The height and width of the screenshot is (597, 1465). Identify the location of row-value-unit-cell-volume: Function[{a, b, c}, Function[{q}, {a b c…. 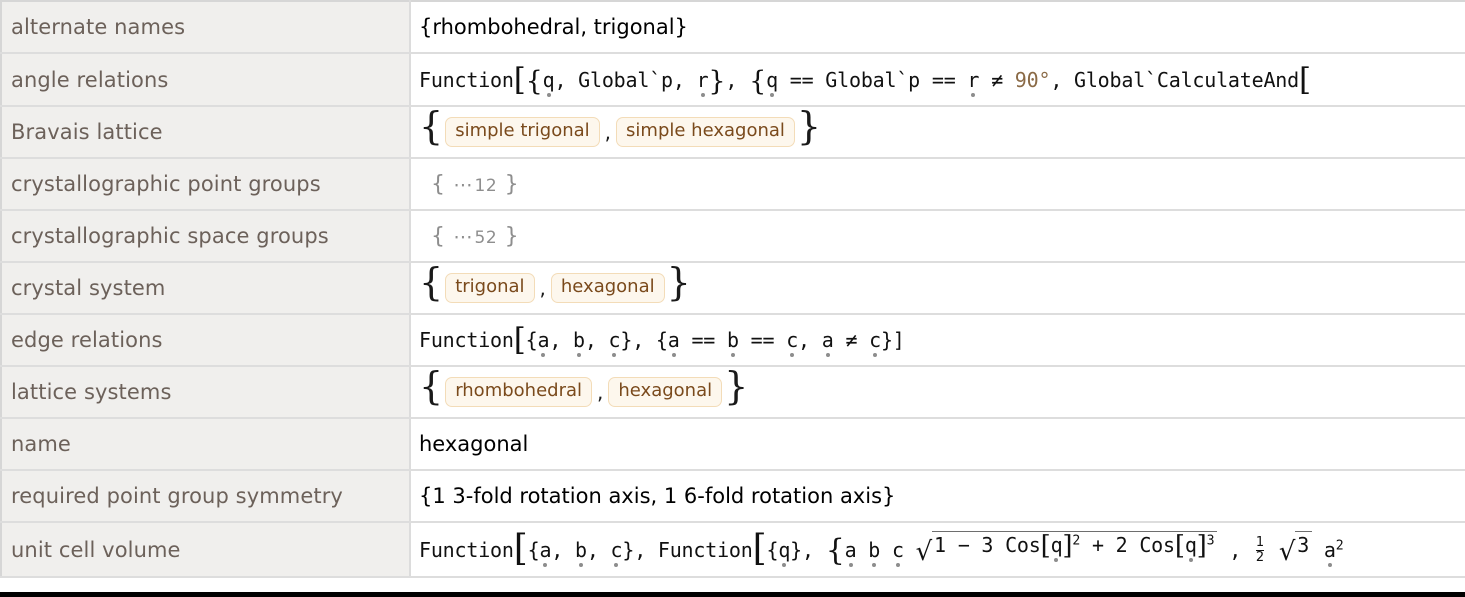
(937, 550).